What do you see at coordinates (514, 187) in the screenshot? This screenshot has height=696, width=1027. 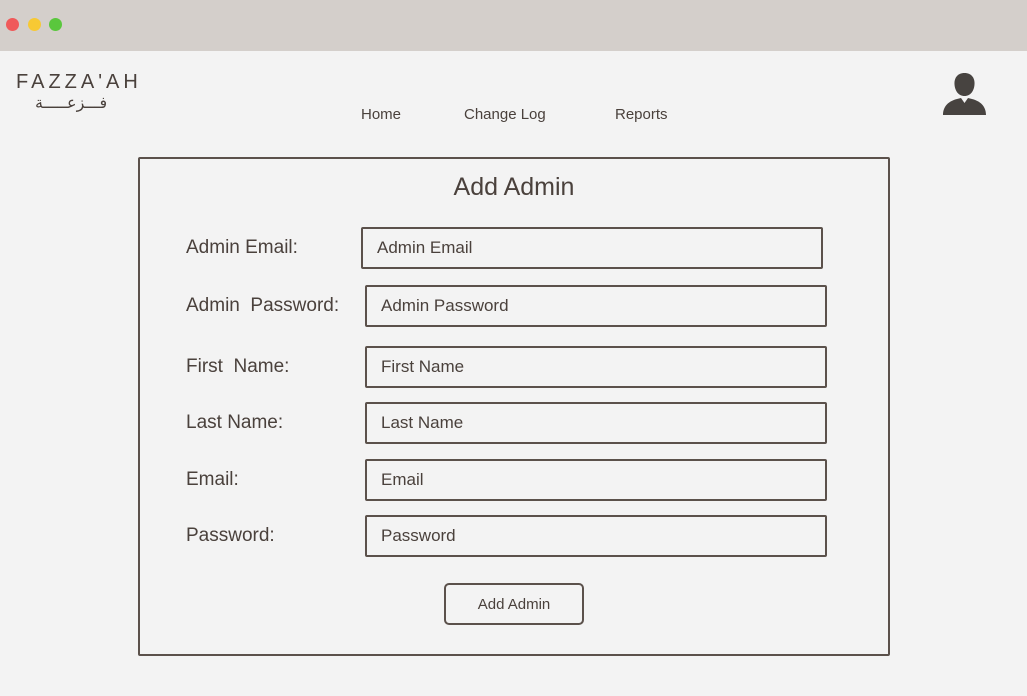 I see `form-title: Add Admin` at bounding box center [514, 187].